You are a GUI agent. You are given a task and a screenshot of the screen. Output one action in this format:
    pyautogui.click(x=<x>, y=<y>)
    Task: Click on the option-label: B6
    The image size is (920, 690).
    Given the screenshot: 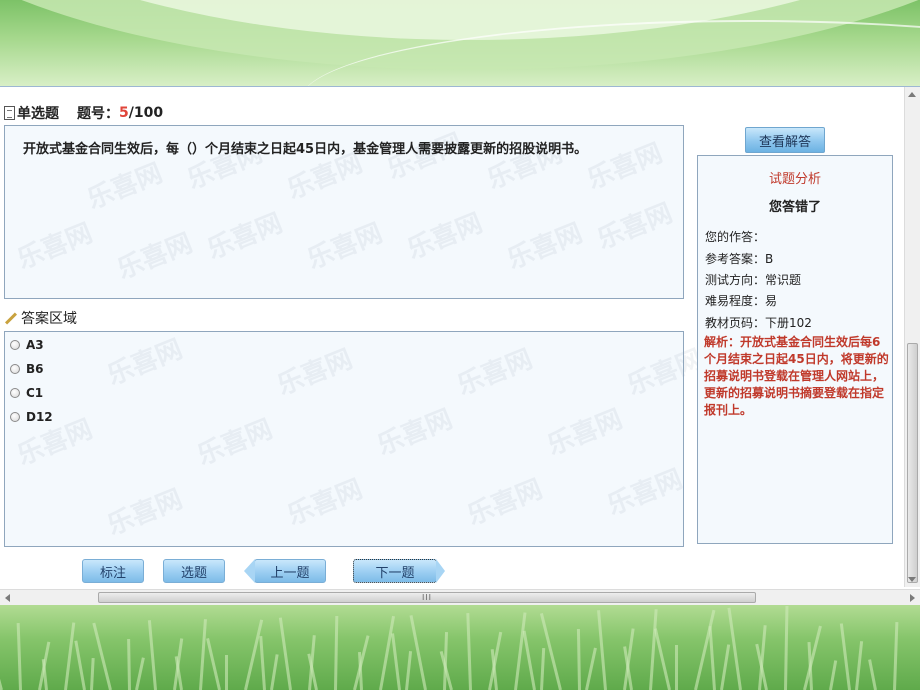 What is the action you would take?
    pyautogui.click(x=35, y=369)
    